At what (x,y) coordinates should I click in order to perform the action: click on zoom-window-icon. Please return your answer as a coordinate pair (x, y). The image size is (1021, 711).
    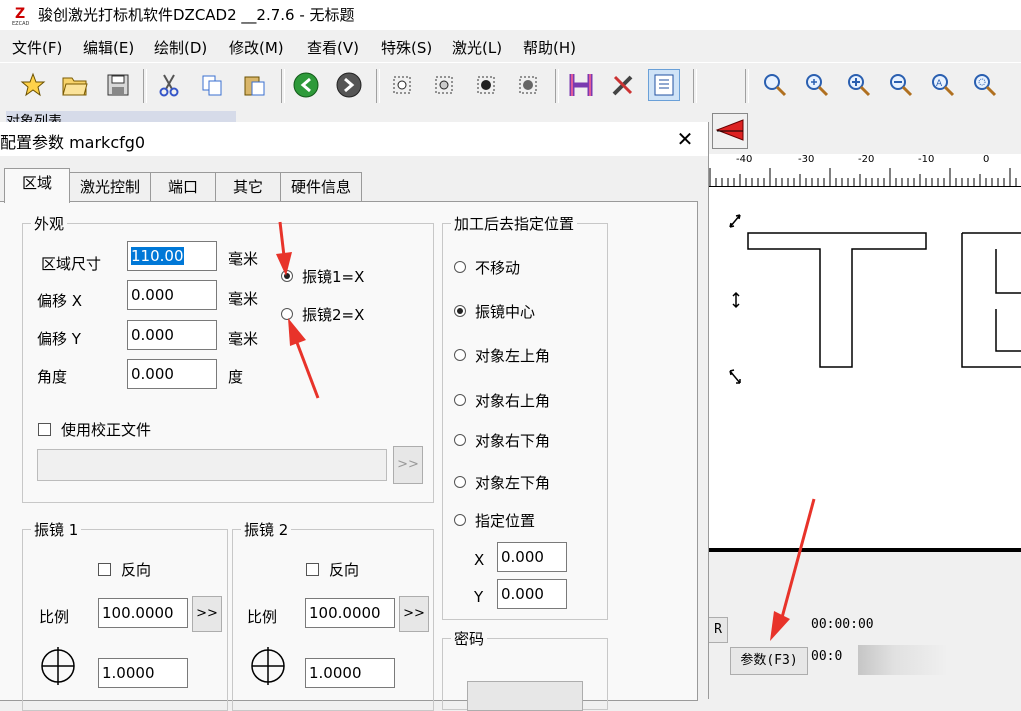
    Looking at the image, I should click on (817, 85).